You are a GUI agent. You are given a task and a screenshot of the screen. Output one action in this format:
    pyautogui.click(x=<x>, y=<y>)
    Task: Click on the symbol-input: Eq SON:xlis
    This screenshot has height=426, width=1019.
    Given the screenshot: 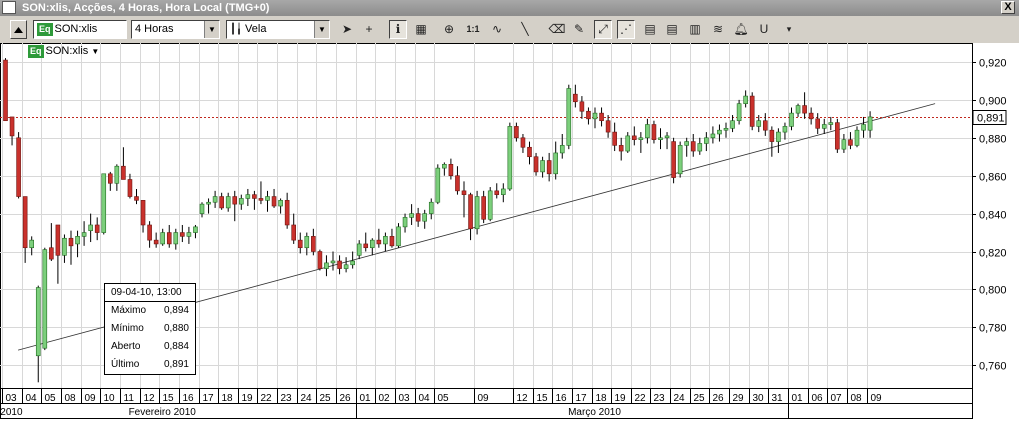 What is the action you would take?
    pyautogui.click(x=80, y=29)
    